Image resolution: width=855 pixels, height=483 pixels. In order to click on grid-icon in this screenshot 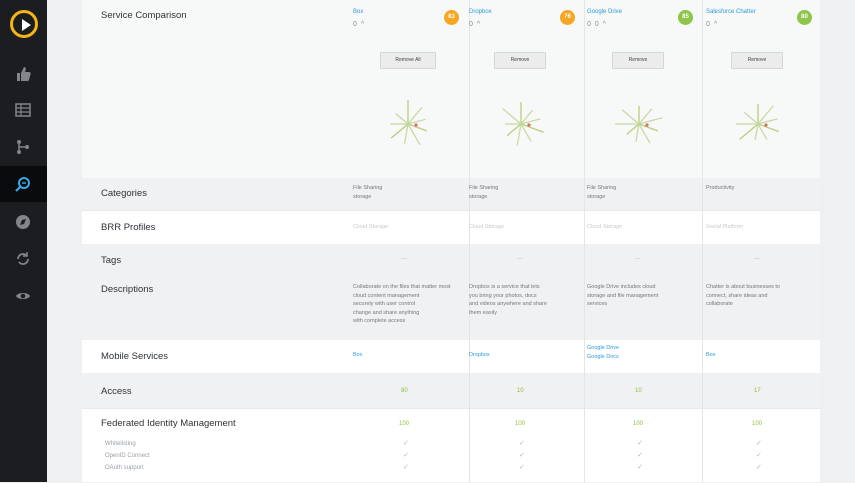, I will do `click(23, 110)`.